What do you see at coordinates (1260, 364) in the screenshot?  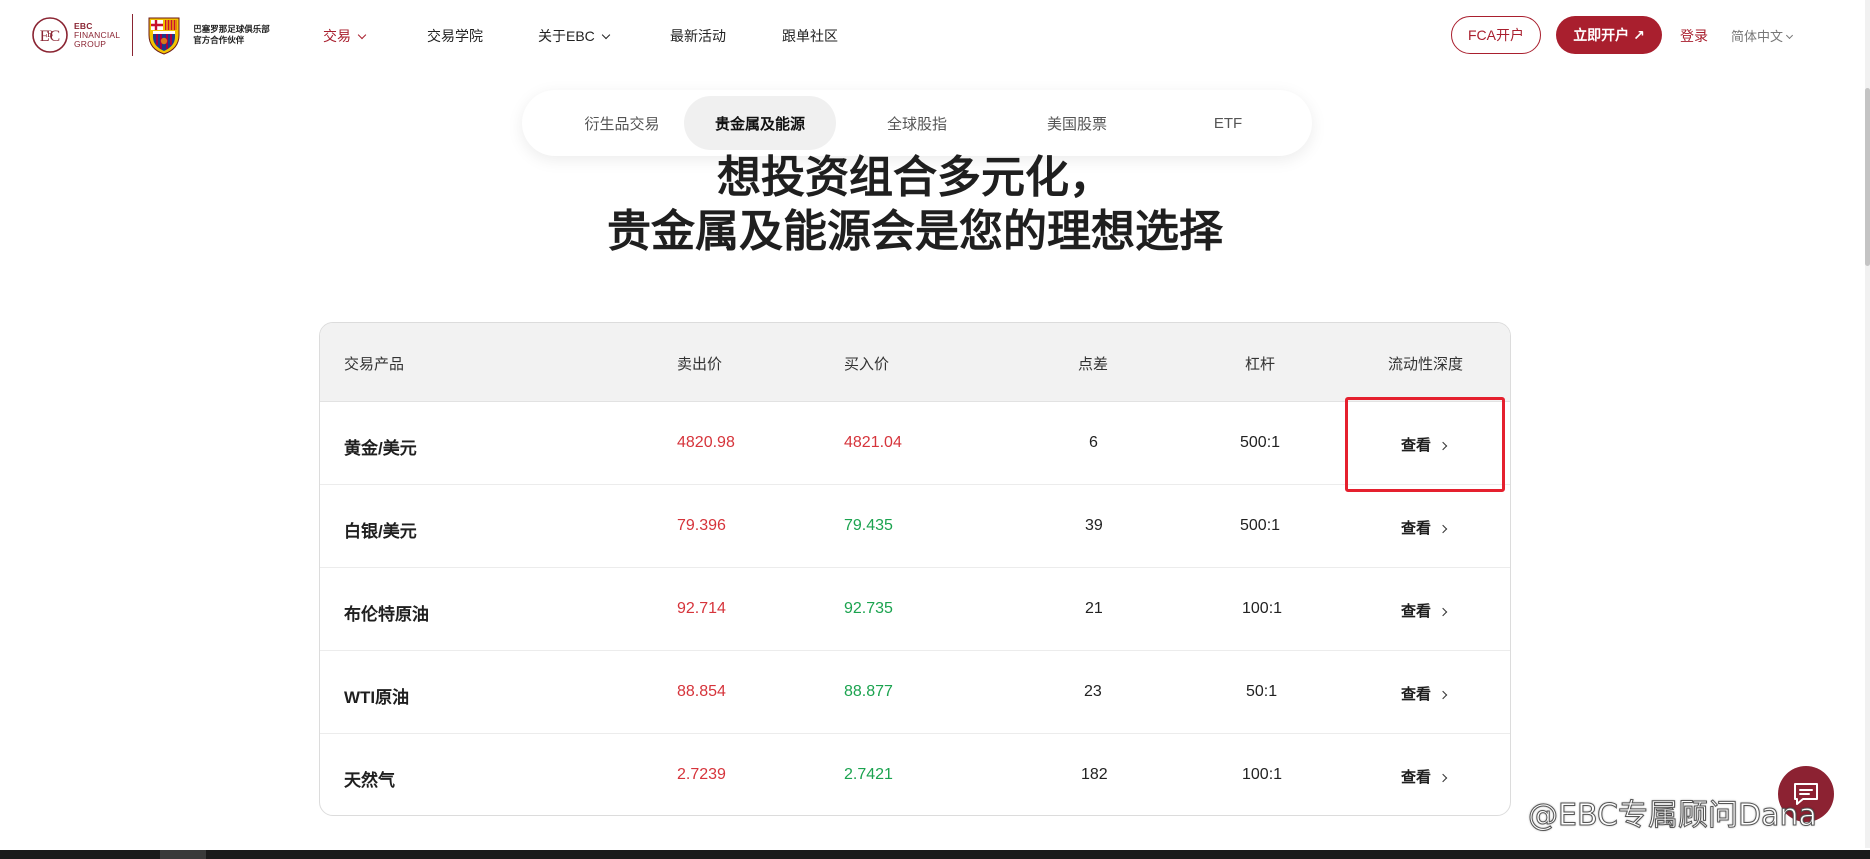 I see `col-leverage: 杠杆` at bounding box center [1260, 364].